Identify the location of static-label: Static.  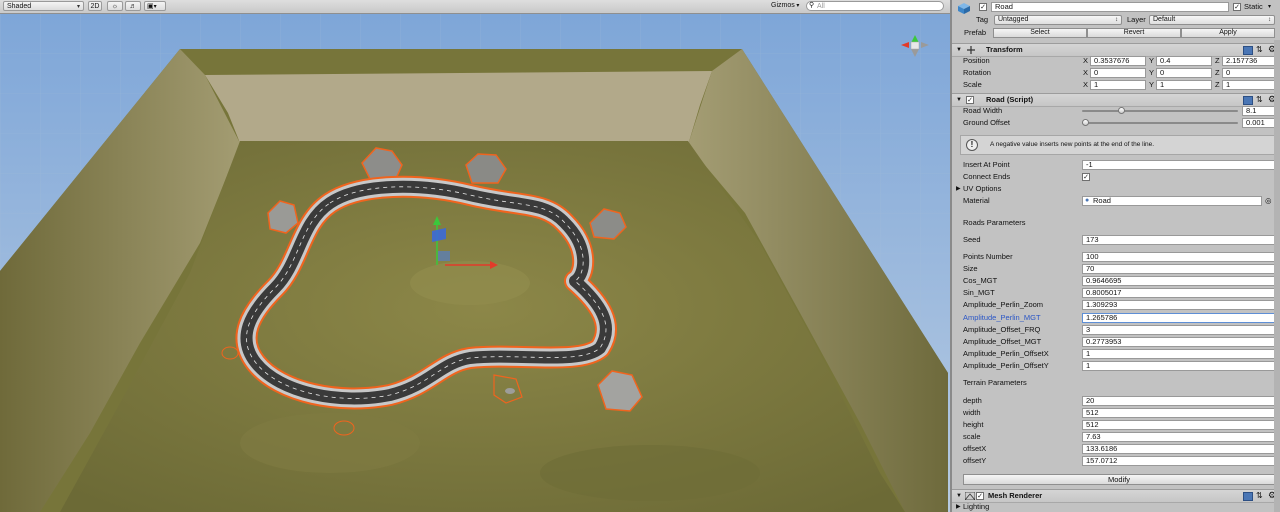
(1253, 6).